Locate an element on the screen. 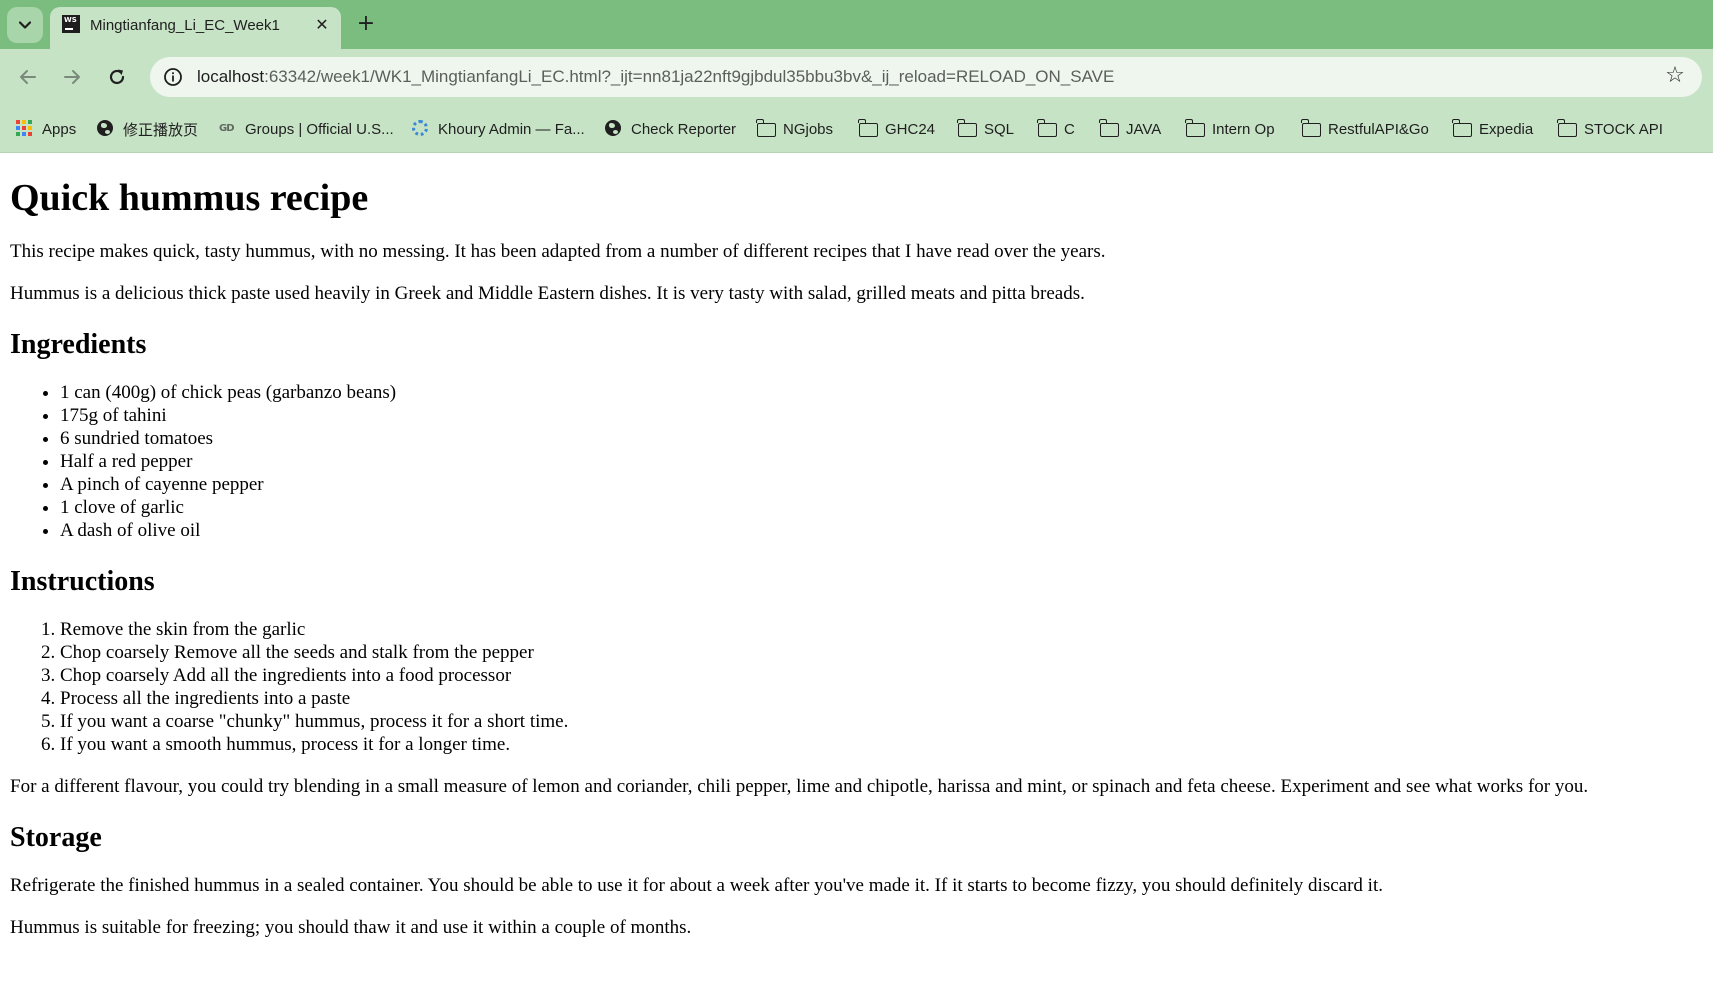  bookmark-label: 修正播放页 is located at coordinates (161, 130).